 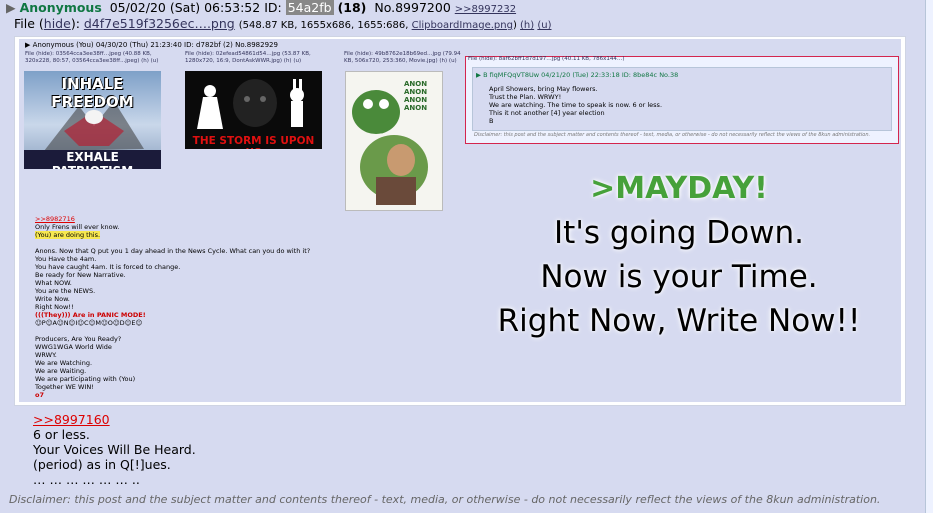 What do you see at coordinates (92, 93) in the screenshot?
I see `eagle-caption-top: INHALE FREEDOM` at bounding box center [92, 93].